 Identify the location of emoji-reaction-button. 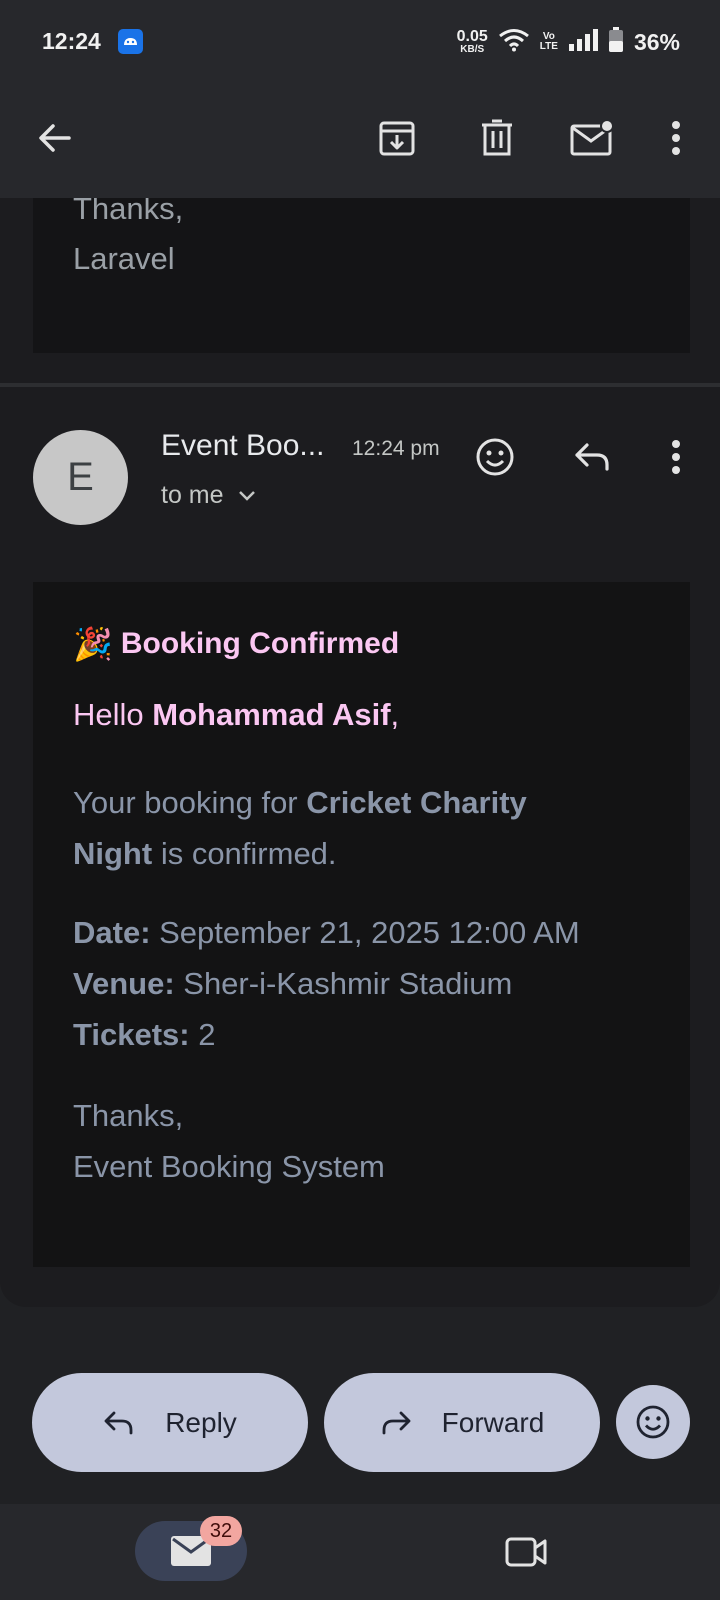
(653, 1422).